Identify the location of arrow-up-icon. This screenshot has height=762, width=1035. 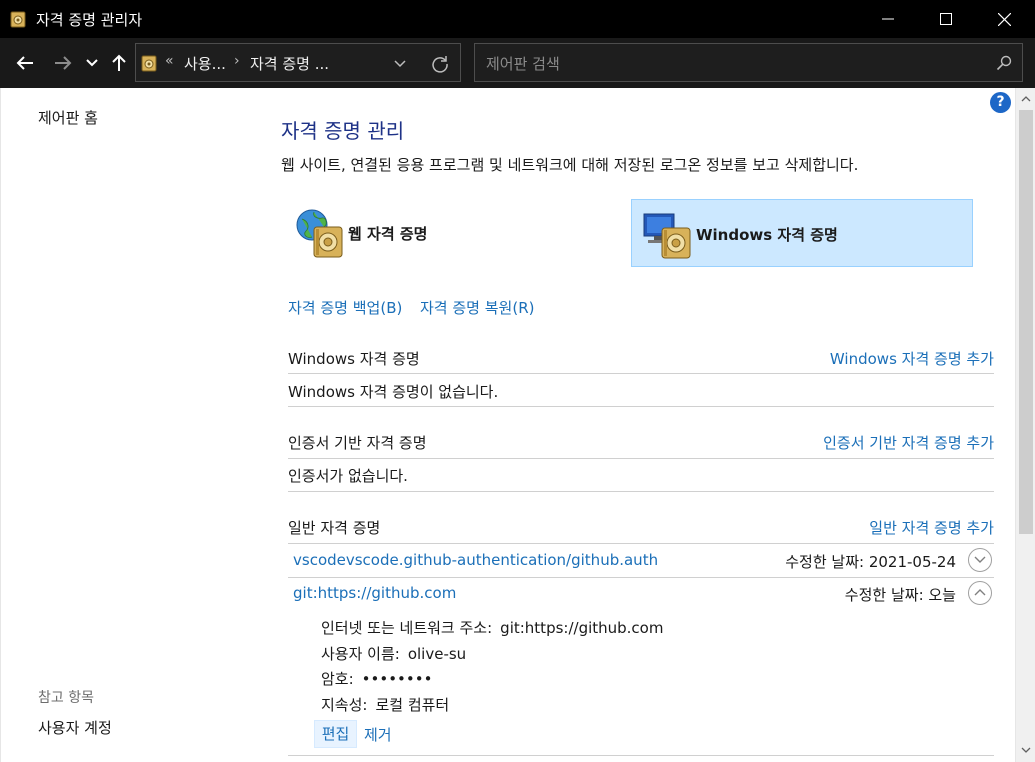
(119, 62).